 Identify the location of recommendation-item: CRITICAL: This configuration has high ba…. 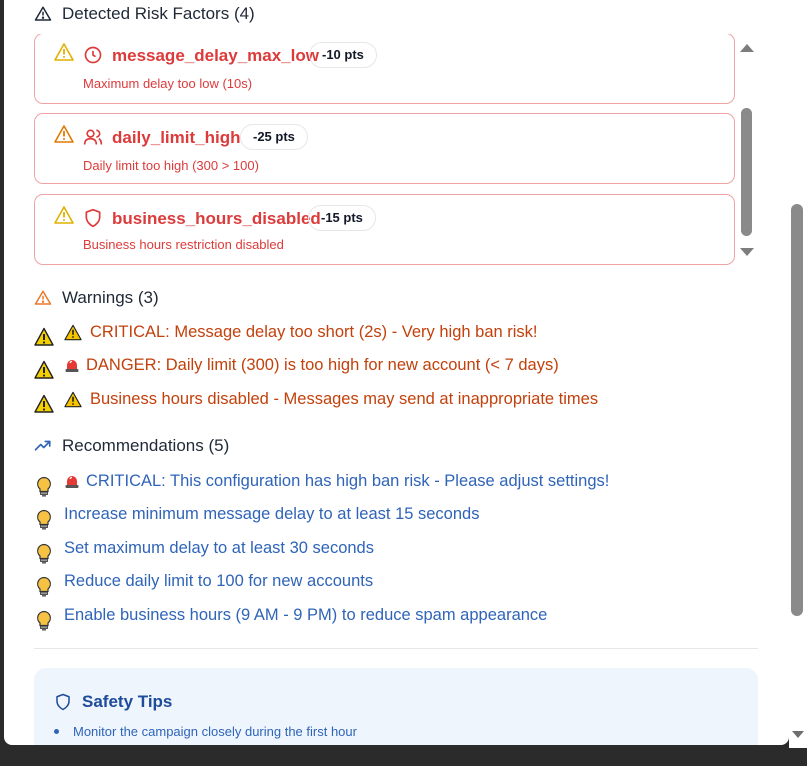
(322, 482).